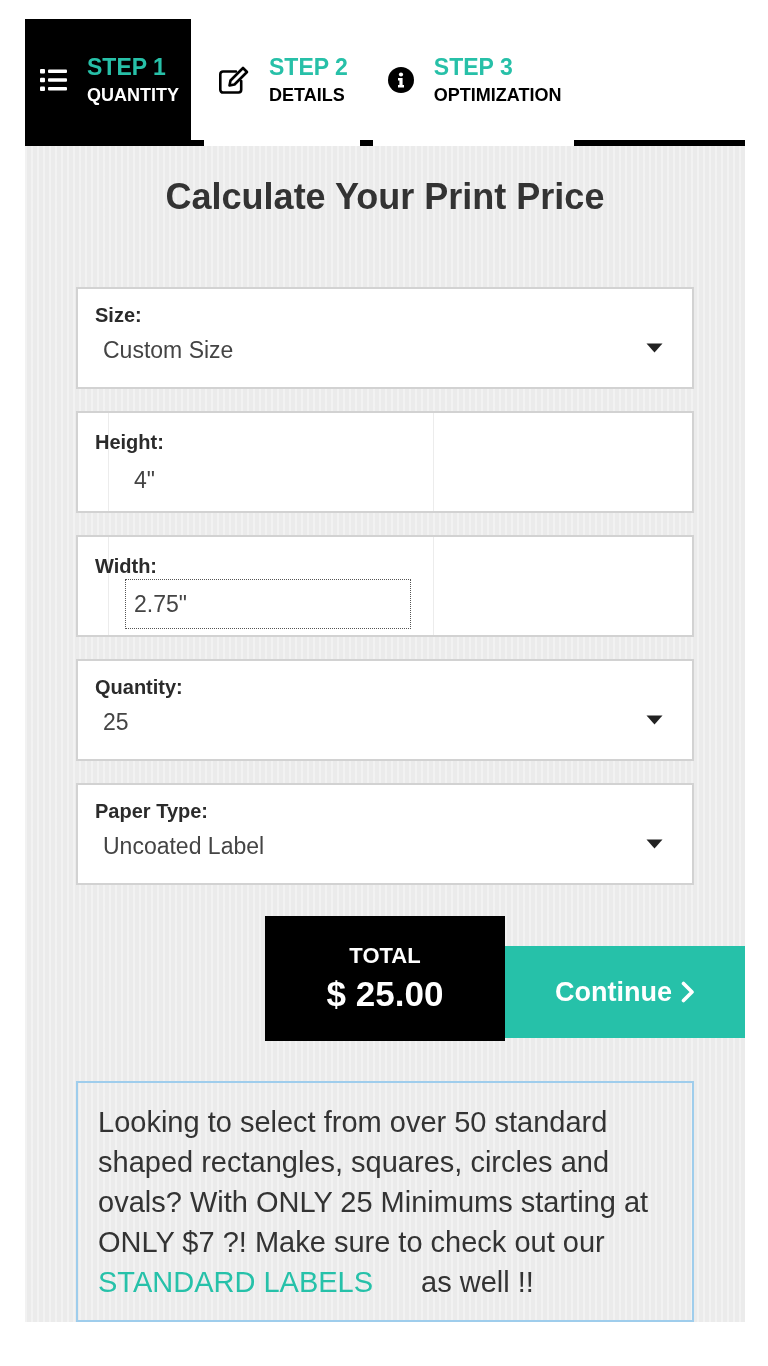 The image size is (768, 1366). Describe the element at coordinates (139, 687) in the screenshot. I see `field-label: Quantity:` at that location.